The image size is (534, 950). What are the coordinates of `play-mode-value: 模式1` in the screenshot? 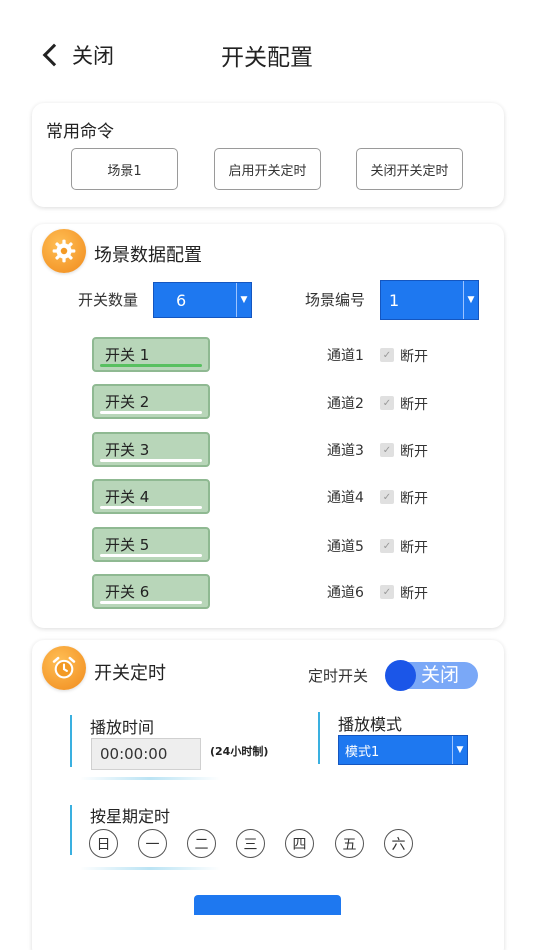 It's located at (362, 752).